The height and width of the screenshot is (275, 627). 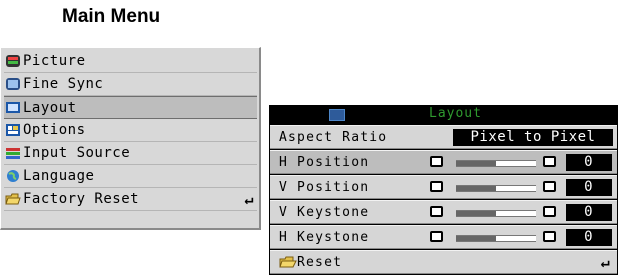 What do you see at coordinates (50, 107) in the screenshot?
I see `menu-item-label: Layout` at bounding box center [50, 107].